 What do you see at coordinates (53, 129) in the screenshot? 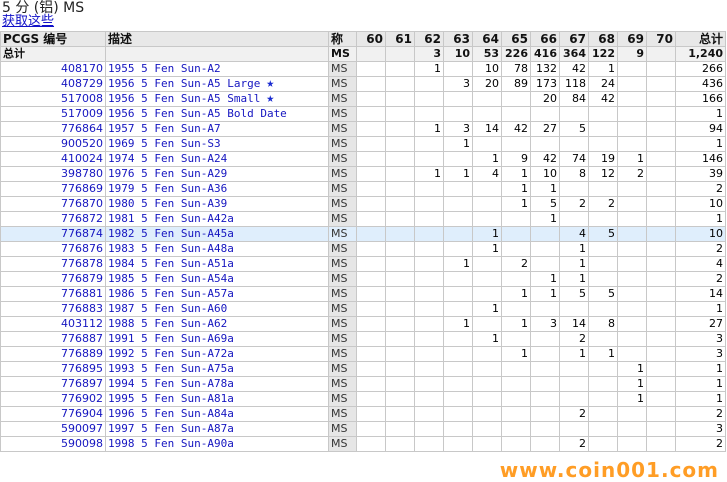
I see `pcgs-number-link: 776864` at bounding box center [53, 129].